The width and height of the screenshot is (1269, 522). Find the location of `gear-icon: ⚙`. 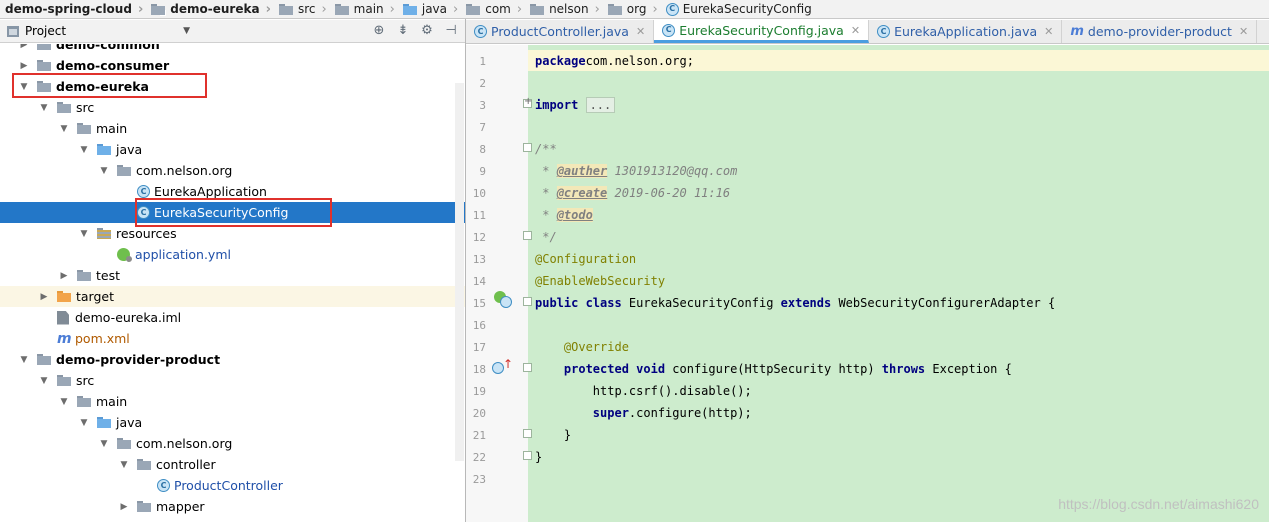

gear-icon: ⚙ is located at coordinates (427, 30).